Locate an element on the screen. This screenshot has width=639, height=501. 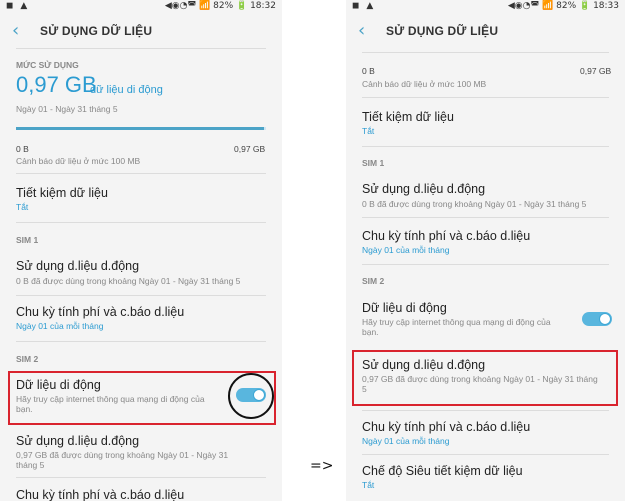
sim2-usage-title: Sử dụng d.liệu d.động is located at coordinates (78, 441).